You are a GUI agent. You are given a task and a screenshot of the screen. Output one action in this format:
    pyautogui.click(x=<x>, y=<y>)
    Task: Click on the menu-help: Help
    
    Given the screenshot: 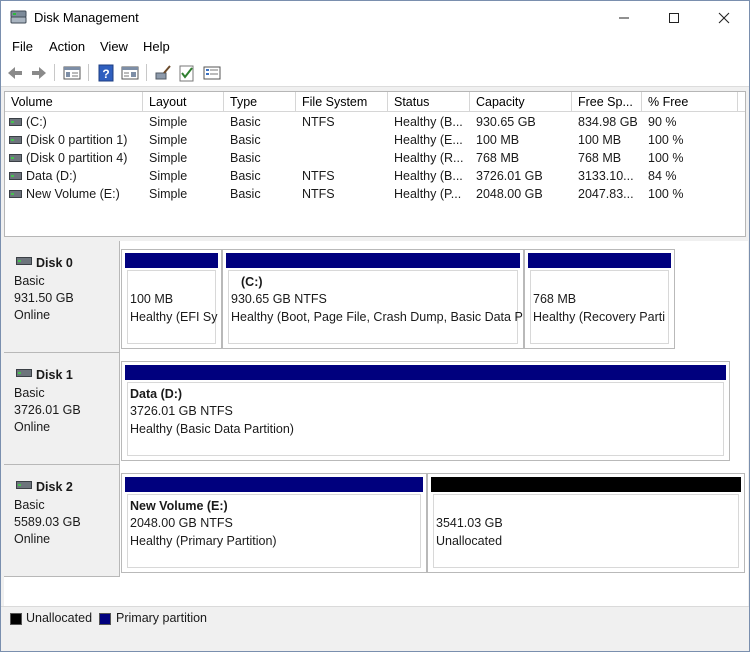 What is the action you would take?
    pyautogui.click(x=156, y=46)
    